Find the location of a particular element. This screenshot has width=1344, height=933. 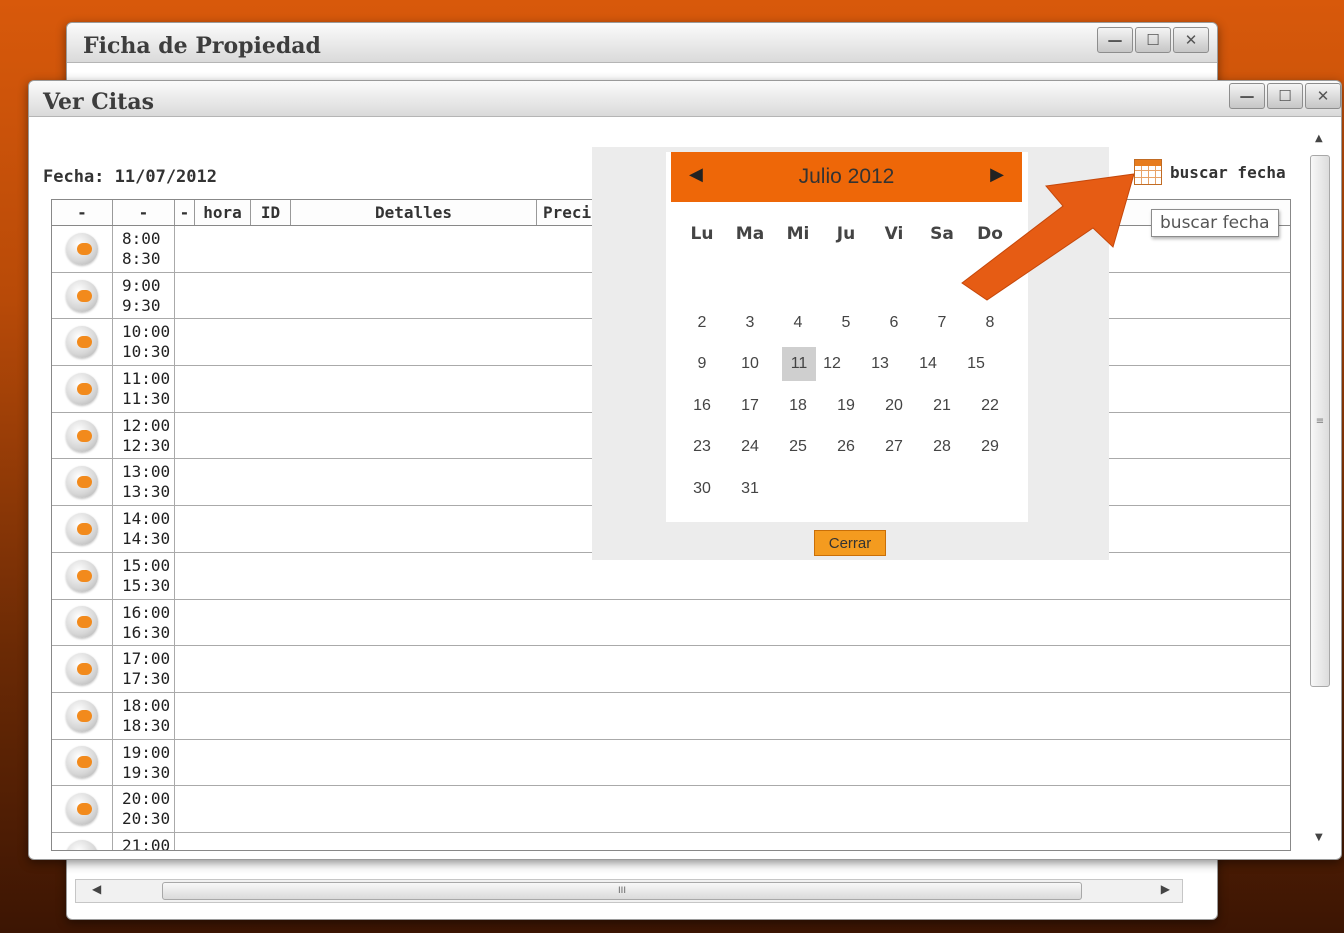

buscar-fecha-control: buscar fecha is located at coordinates (1210, 172).